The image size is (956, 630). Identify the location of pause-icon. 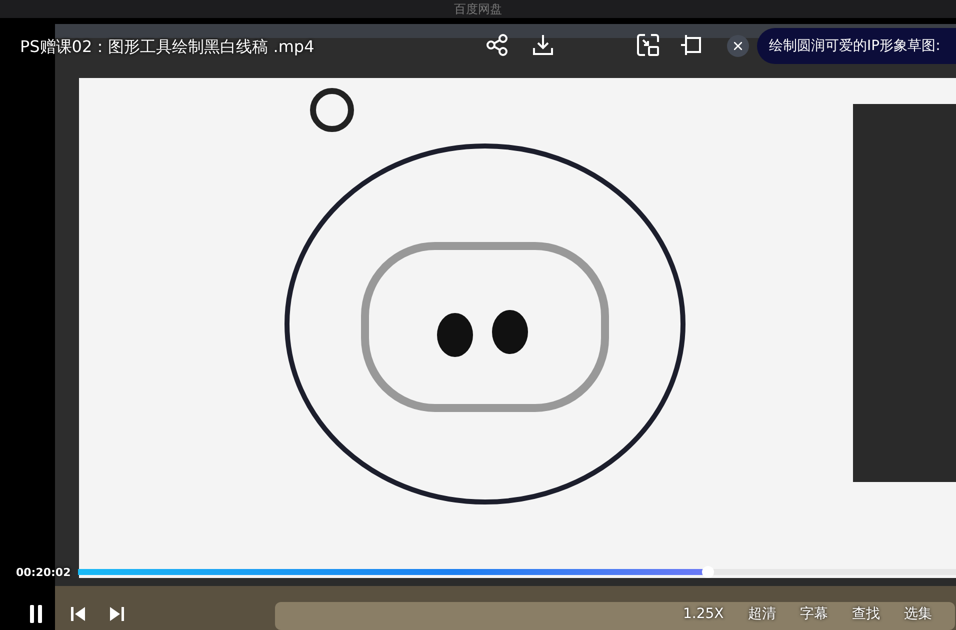
(36, 614).